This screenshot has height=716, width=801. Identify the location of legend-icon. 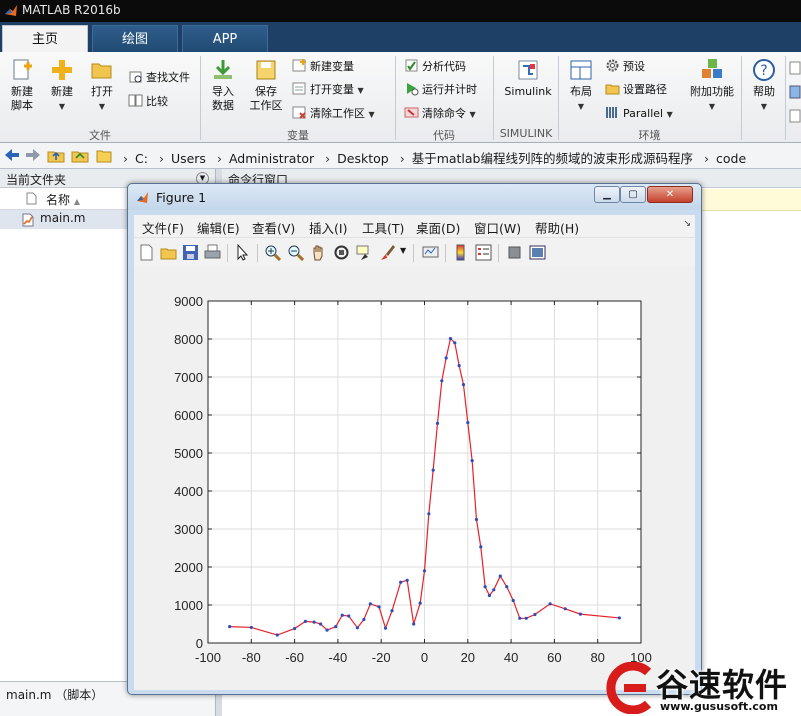
(483, 252).